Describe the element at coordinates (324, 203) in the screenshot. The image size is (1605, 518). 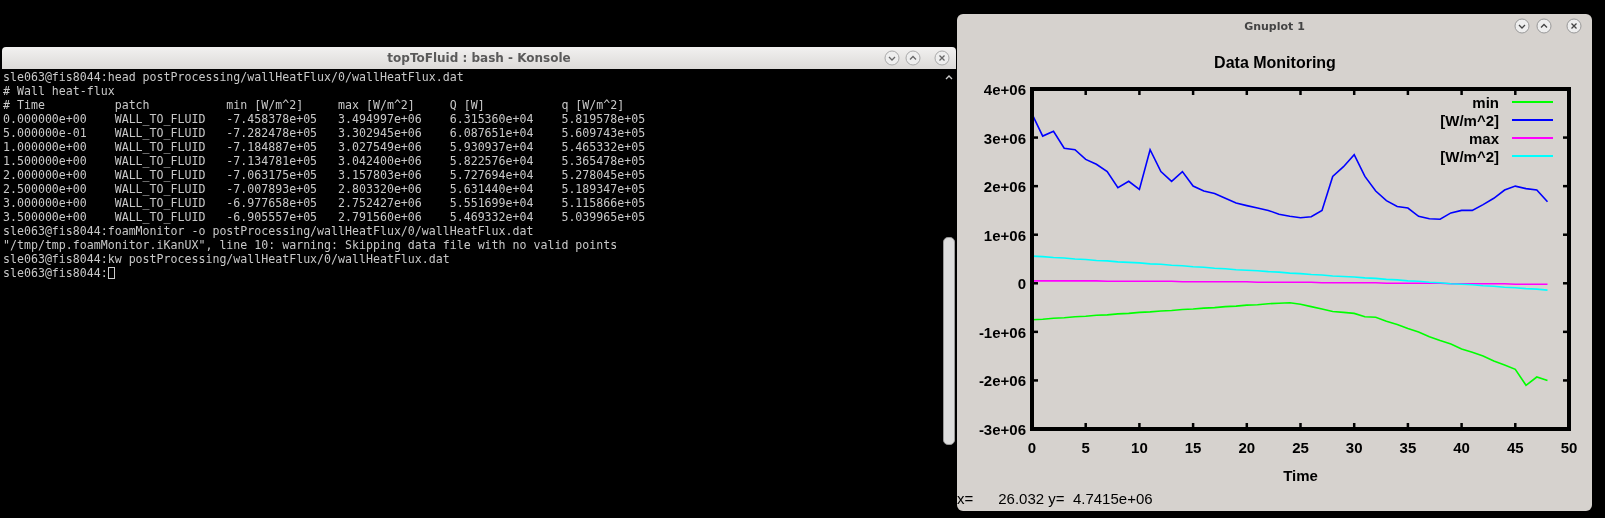
I see `terminal-line: 3.000000e+00 WALL_TO_FLUID -6.977658e+05 2.752427e+06 5.551699e+04 5.115866e+05` at that location.